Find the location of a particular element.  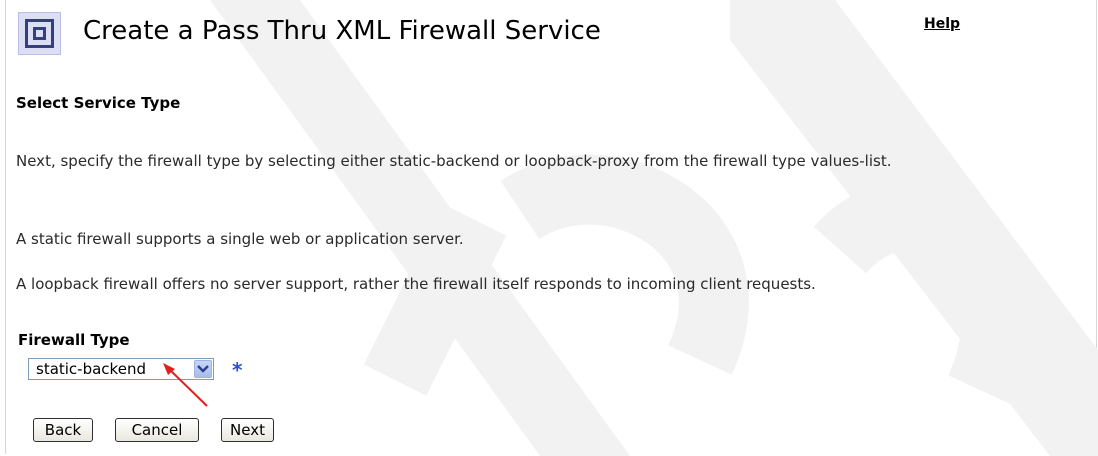

page-title: Create a Pass Thru XML Firewall Service is located at coordinates (342, 31).